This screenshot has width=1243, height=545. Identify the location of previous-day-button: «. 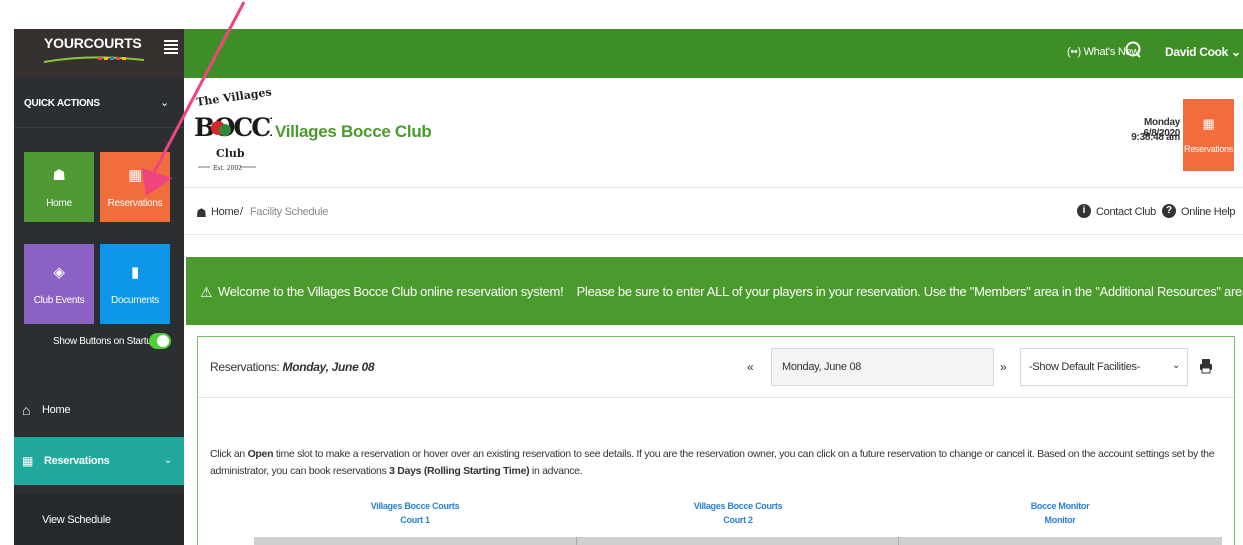
(750, 367).